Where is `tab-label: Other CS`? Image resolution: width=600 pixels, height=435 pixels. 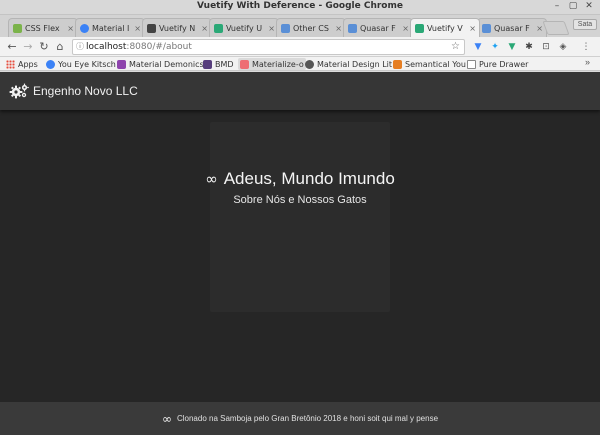 tab-label: Other CS is located at coordinates (311, 28).